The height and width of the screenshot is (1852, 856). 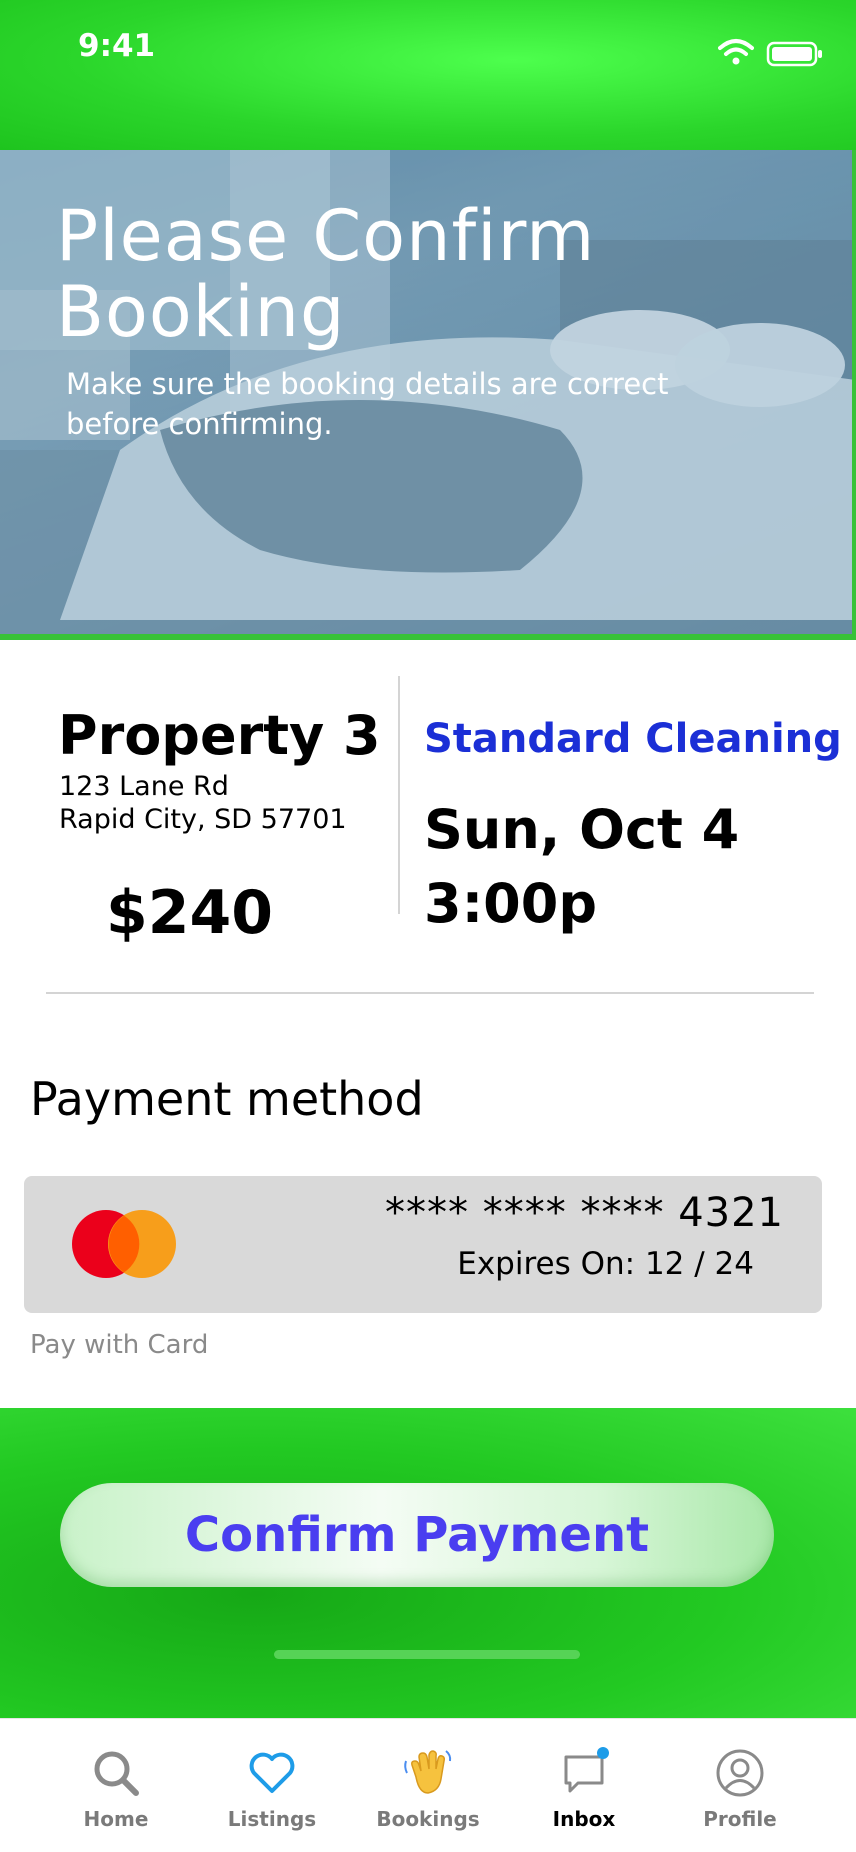 What do you see at coordinates (116, 1797) in the screenshot?
I see `tab-home: Home` at bounding box center [116, 1797].